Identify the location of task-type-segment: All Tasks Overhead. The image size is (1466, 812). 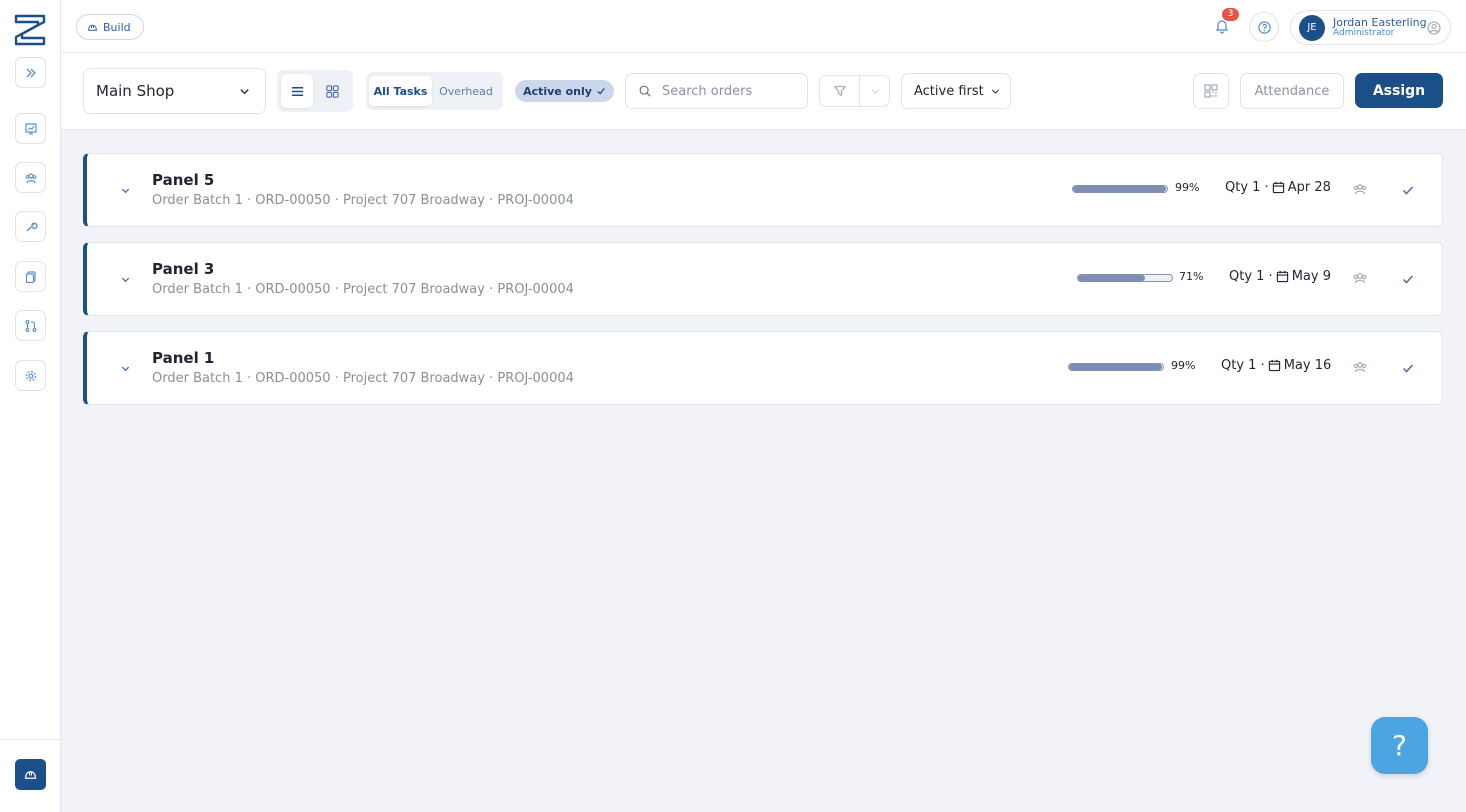
(434, 91).